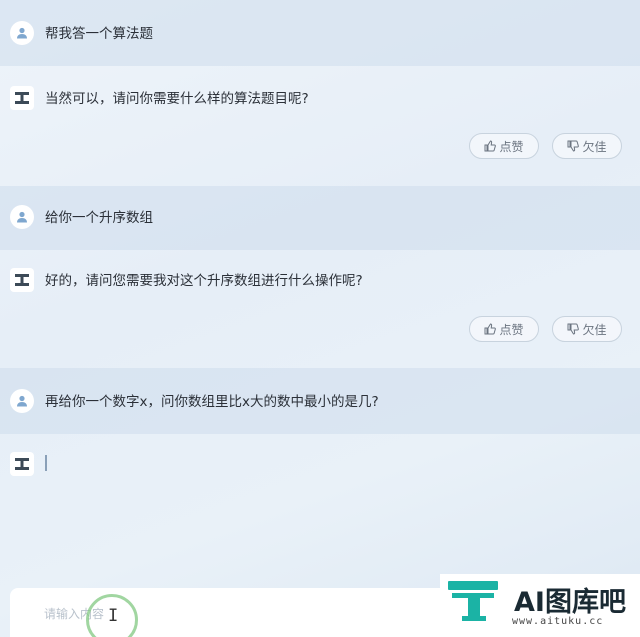  Describe the element at coordinates (212, 402) in the screenshot. I see `user-message-text: 再给你一个数字x，问你数组里比x大的数中最小的是几?` at that location.